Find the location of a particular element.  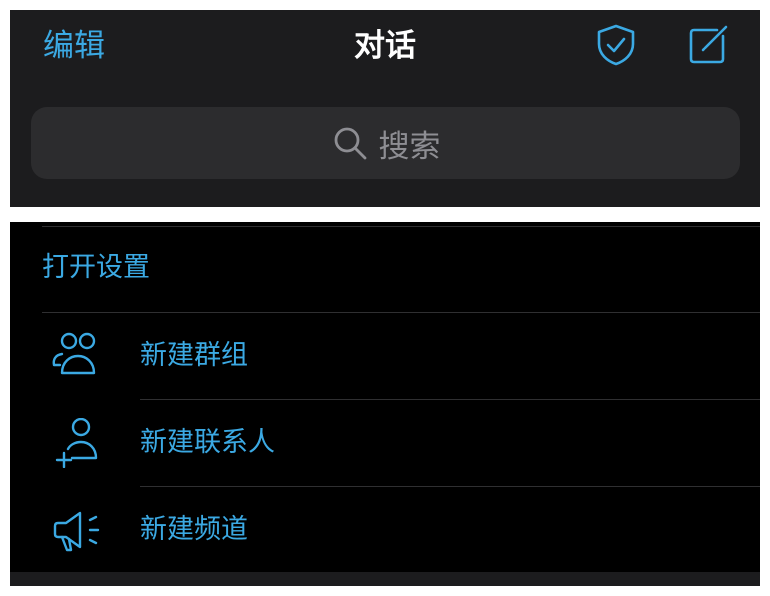

shield-check-icon is located at coordinates (616, 45).